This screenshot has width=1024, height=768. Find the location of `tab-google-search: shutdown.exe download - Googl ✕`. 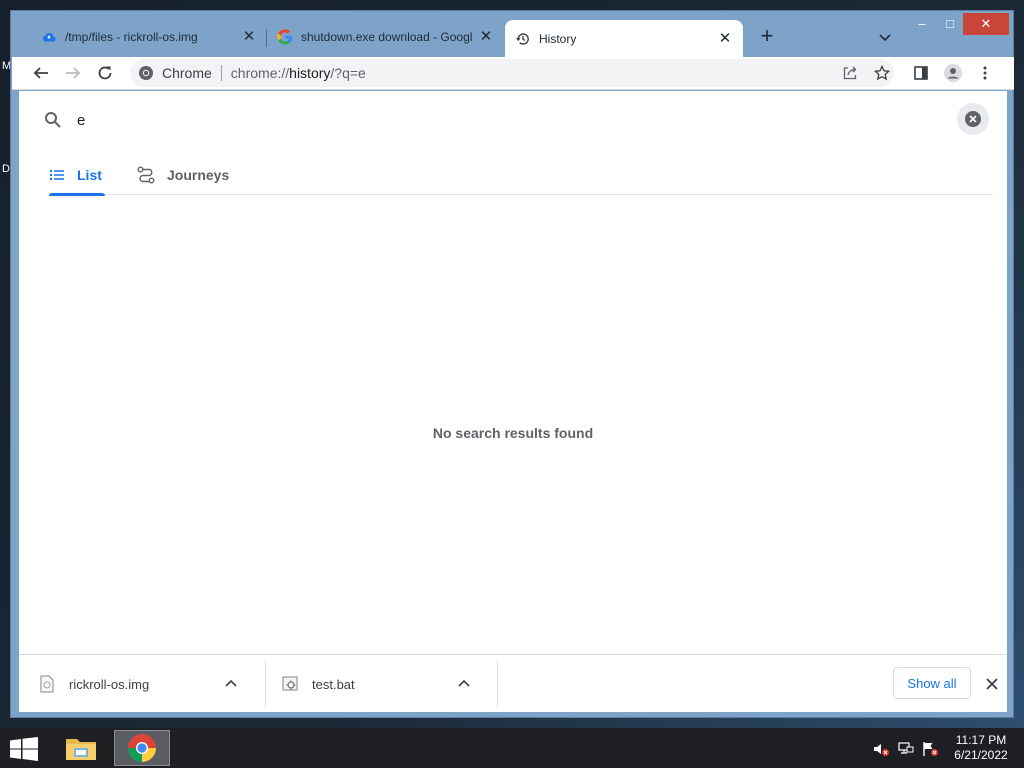

tab-google-search: shutdown.exe download - Googl ✕ is located at coordinates (385, 37).